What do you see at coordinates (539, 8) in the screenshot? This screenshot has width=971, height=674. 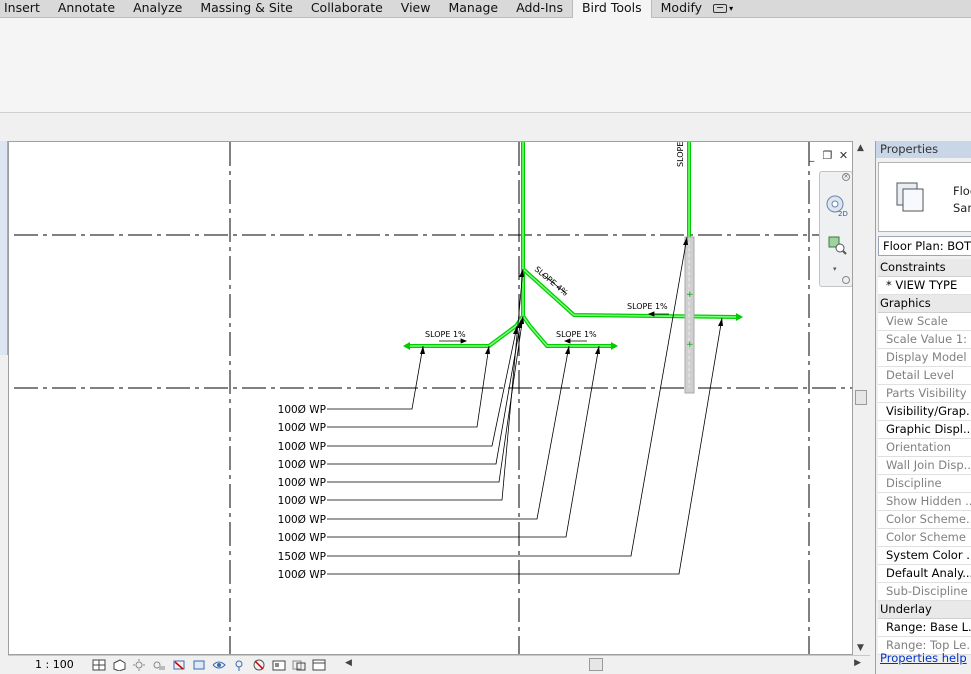 I see `tab-add-ins: Add-Ins` at bounding box center [539, 8].